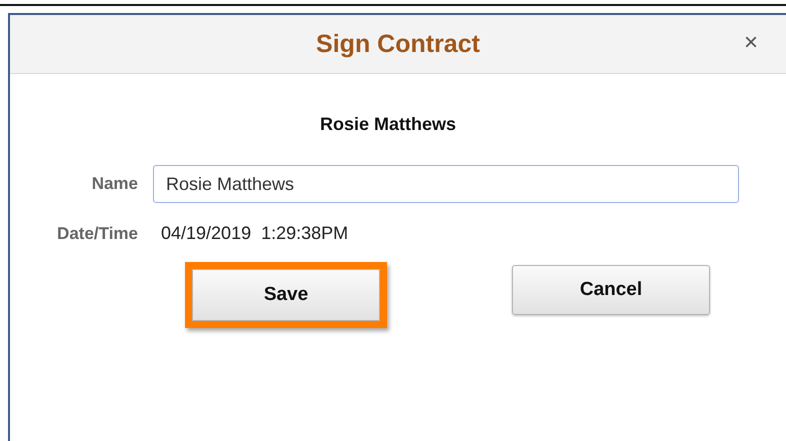 This screenshot has height=441, width=786. I want to click on name-input-field: Rosie Matthews, so click(446, 184).